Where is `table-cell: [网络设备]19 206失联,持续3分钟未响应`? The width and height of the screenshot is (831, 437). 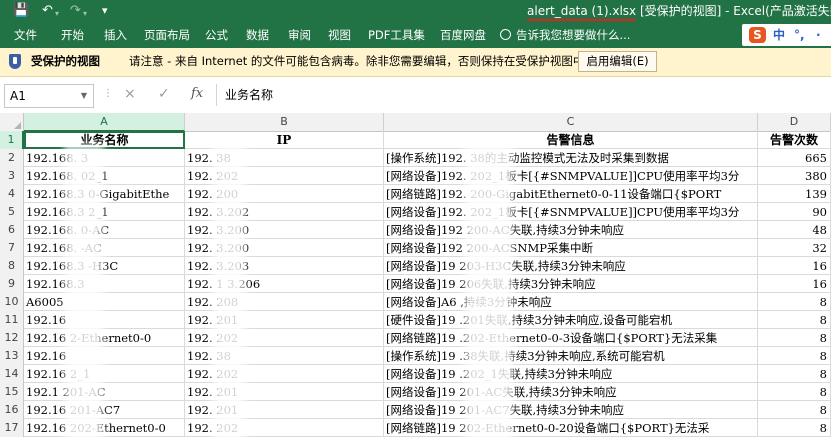 table-cell: [网络设备]19 206失联,持续3分钟未响应 is located at coordinates (571, 284).